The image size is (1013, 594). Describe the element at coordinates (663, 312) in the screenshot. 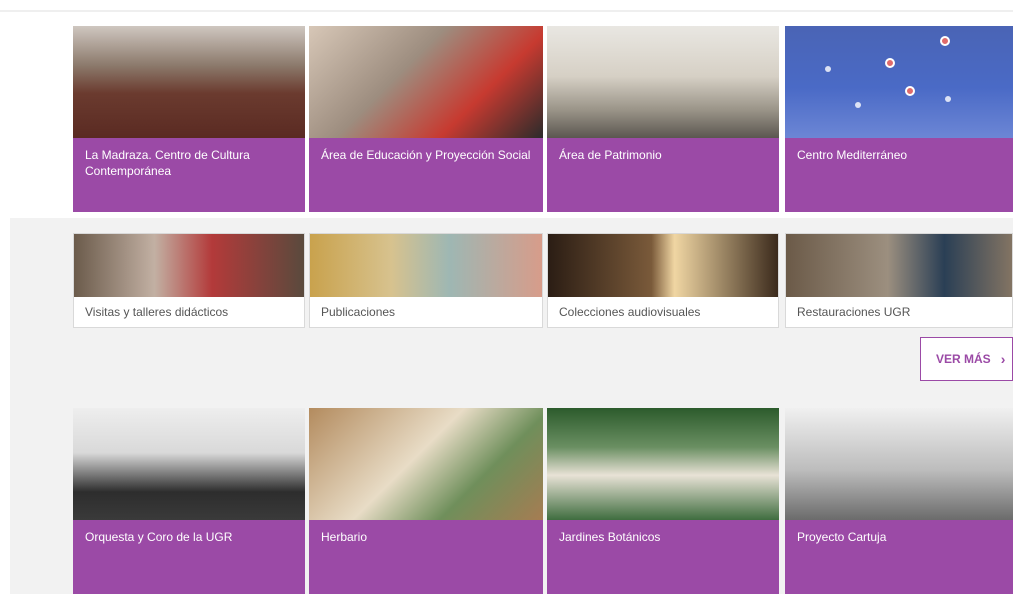

I see `small-card-title: Colecciones audiovisuales` at that location.